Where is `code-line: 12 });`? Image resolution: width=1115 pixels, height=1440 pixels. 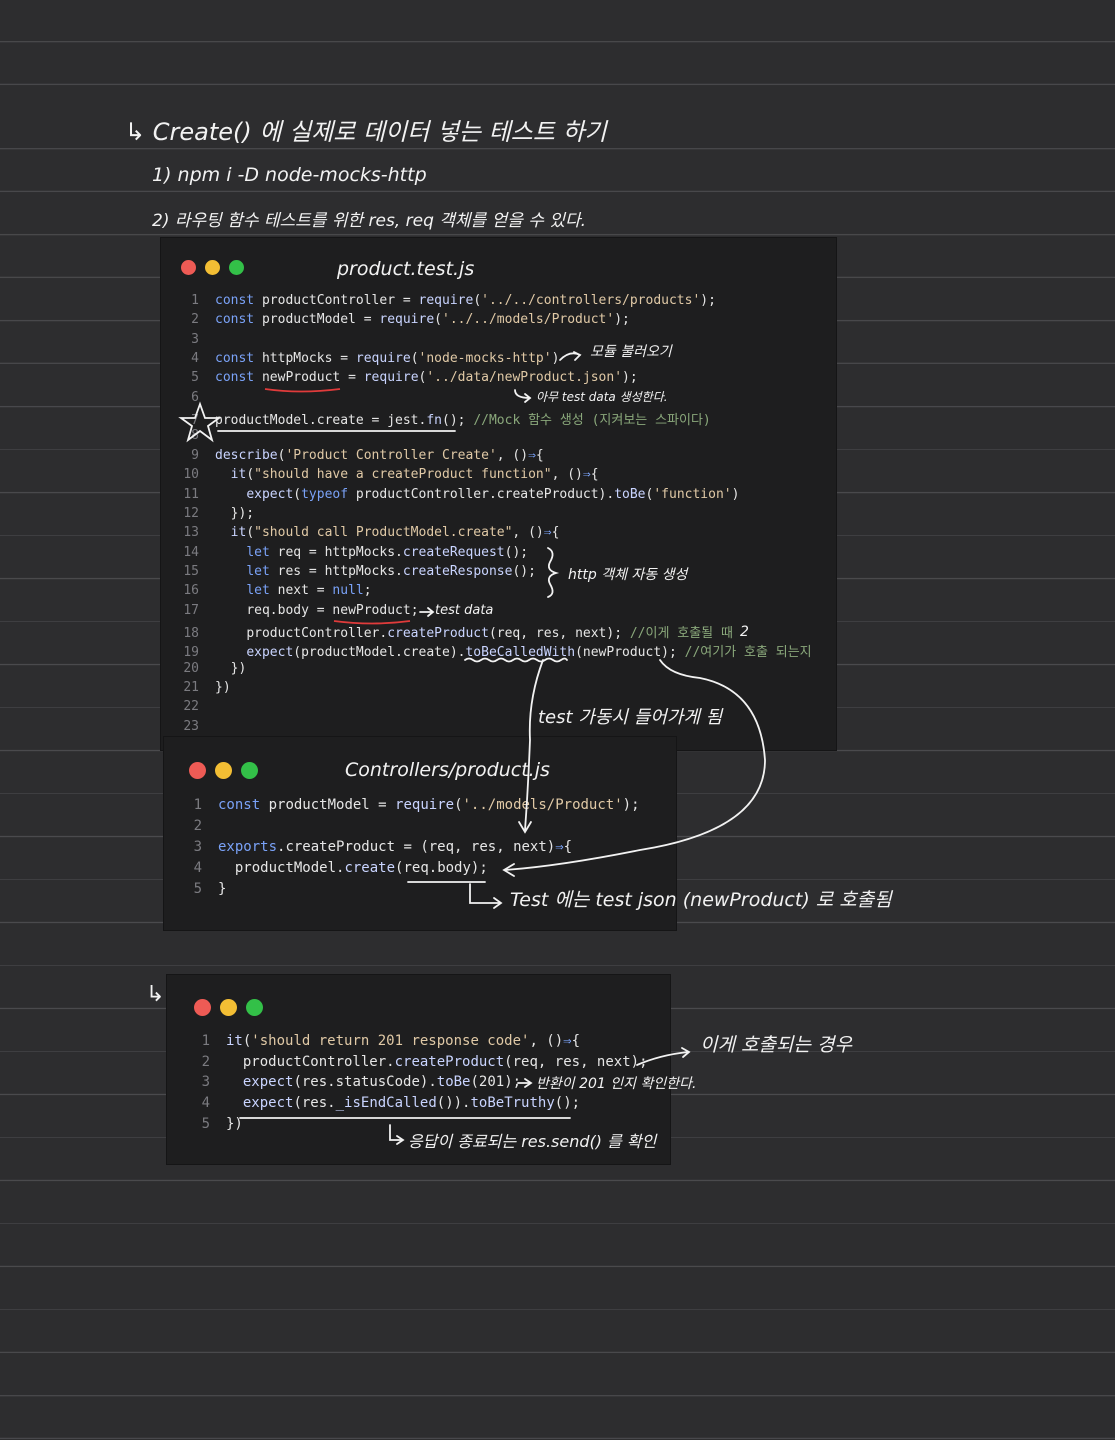
code-line: 12 }); is located at coordinates (212, 513).